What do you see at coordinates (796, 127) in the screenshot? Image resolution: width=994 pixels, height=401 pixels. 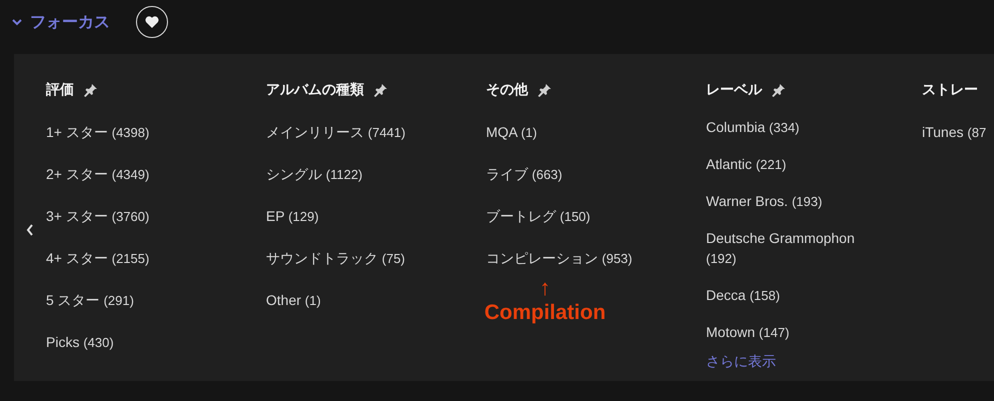 I see `facet-item: Columbia (334)` at bounding box center [796, 127].